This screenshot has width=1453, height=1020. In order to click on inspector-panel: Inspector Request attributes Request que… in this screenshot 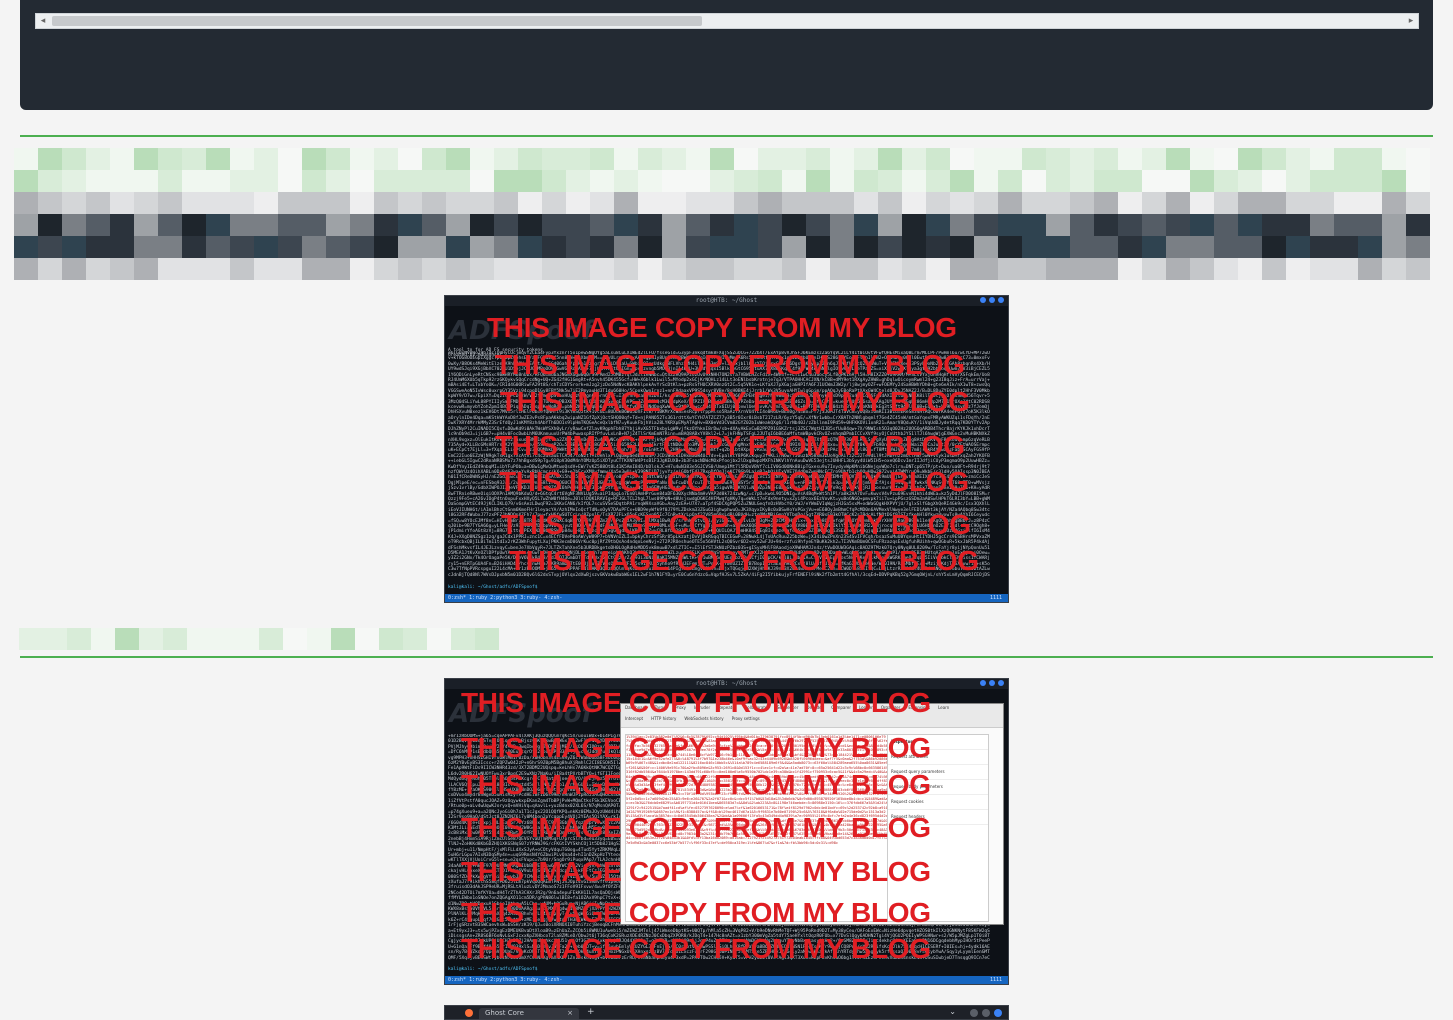, I will do `click(938, 828)`.